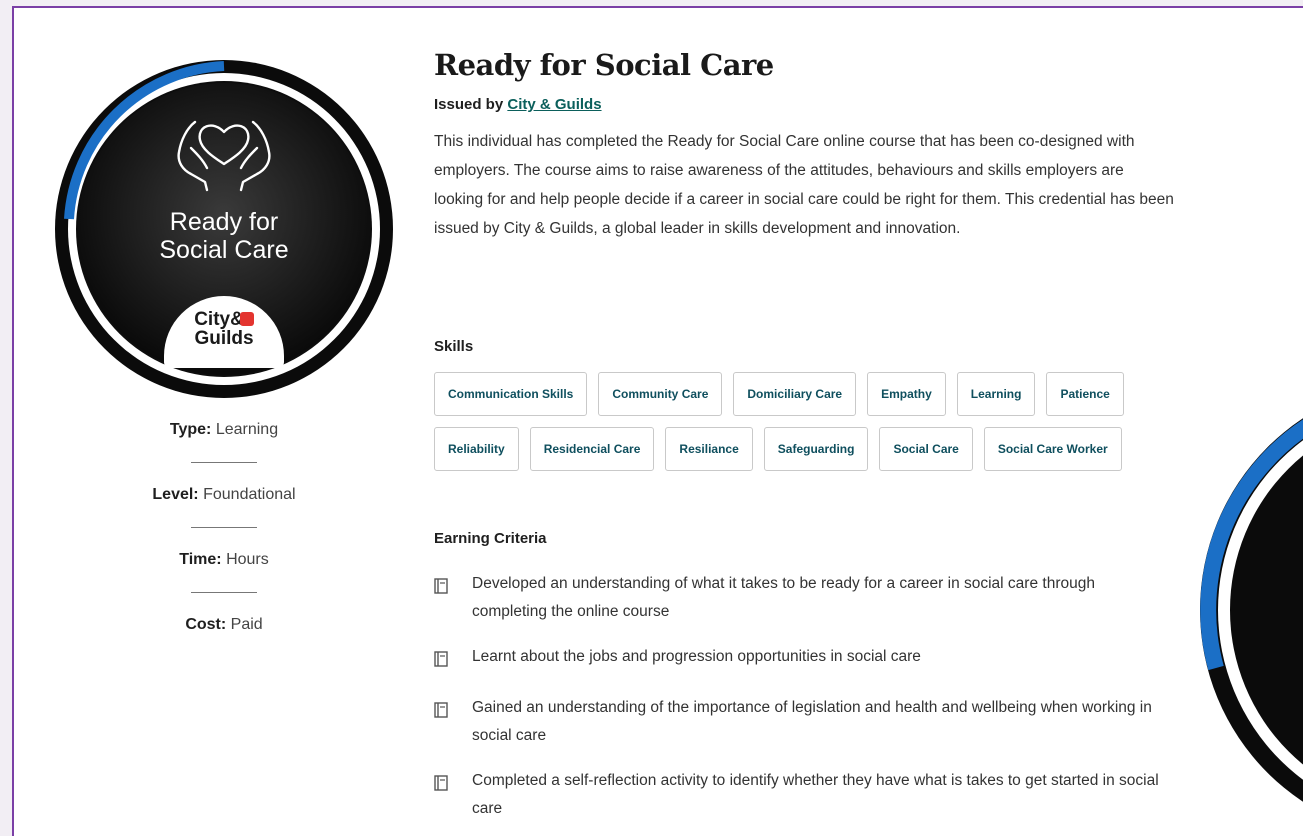 This screenshot has height=836, width=1303. I want to click on skill-tag: Empathy, so click(906, 394).